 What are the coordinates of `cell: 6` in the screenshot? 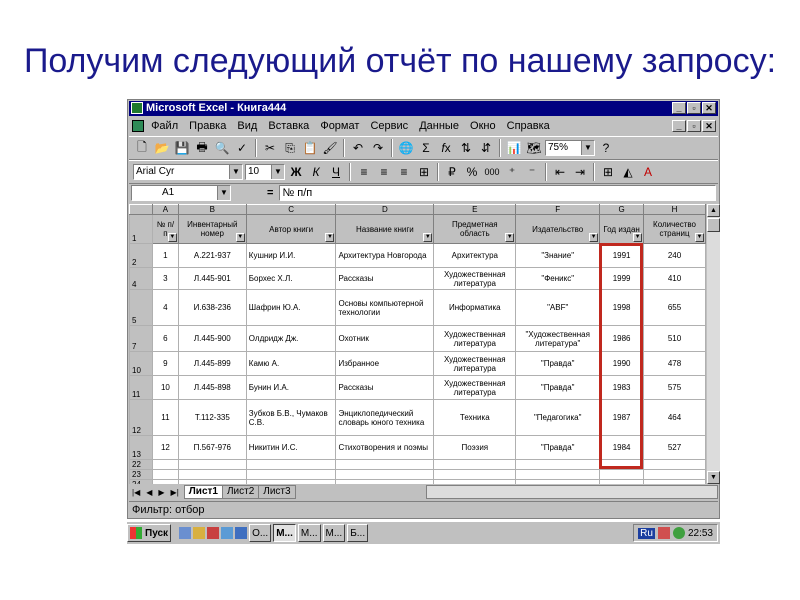 It's located at (165, 338).